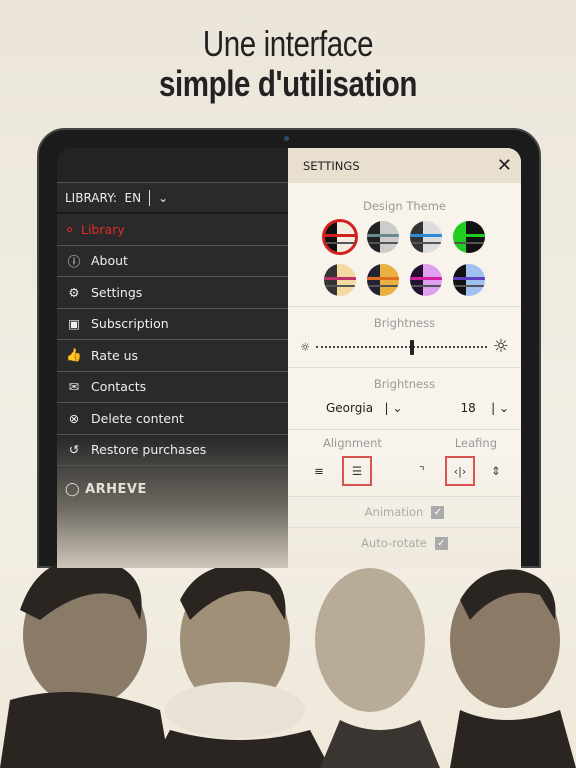 The height and width of the screenshot is (768, 576). I want to click on menu-item-rate-us: 👍 Rate us, so click(172, 356).